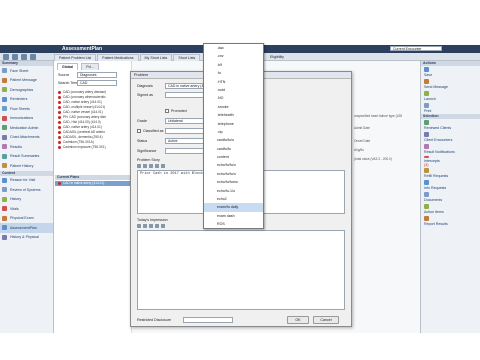 This screenshot has height=360, width=480. I want to click on action-item: Result Notifications, so click(450, 149).